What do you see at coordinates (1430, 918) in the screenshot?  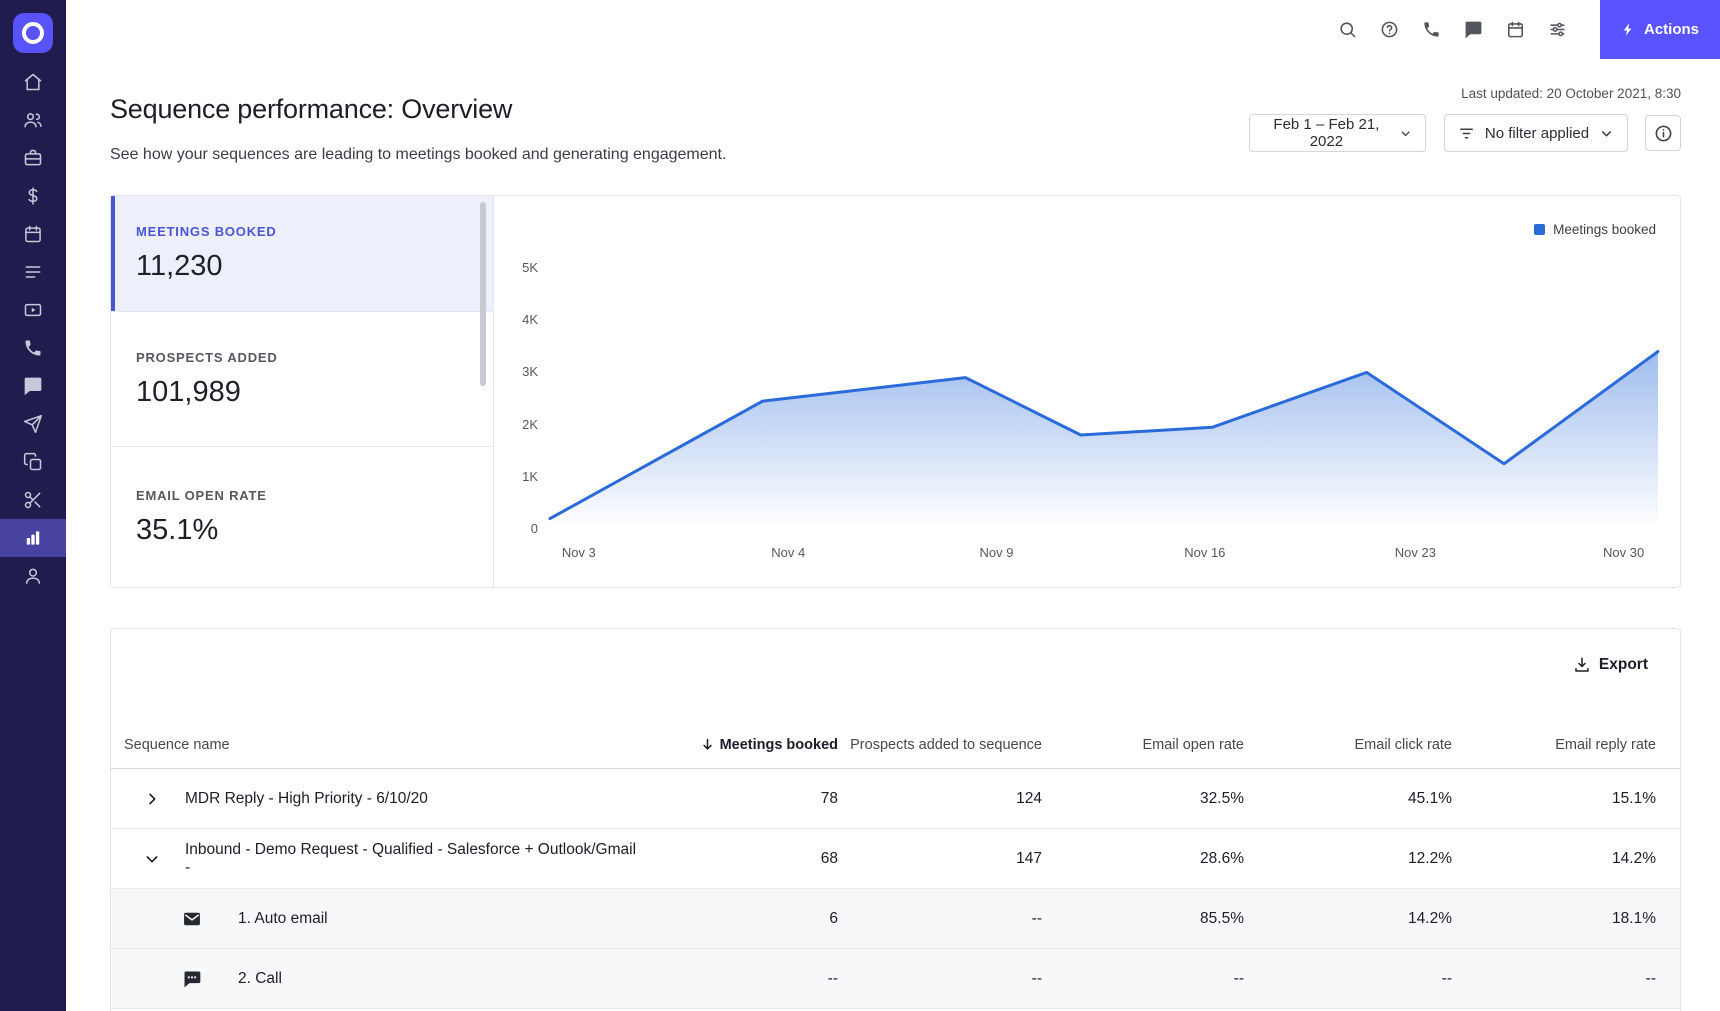 I see `email-click-rate-value: 14.2%` at bounding box center [1430, 918].